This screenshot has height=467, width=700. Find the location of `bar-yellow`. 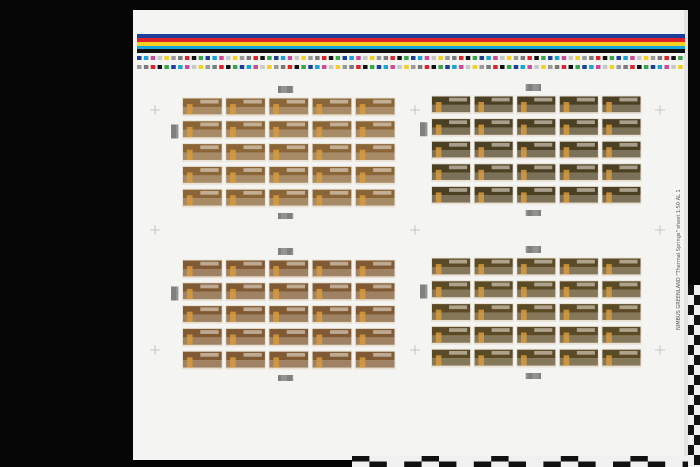

bar-yellow is located at coordinates (411, 44).